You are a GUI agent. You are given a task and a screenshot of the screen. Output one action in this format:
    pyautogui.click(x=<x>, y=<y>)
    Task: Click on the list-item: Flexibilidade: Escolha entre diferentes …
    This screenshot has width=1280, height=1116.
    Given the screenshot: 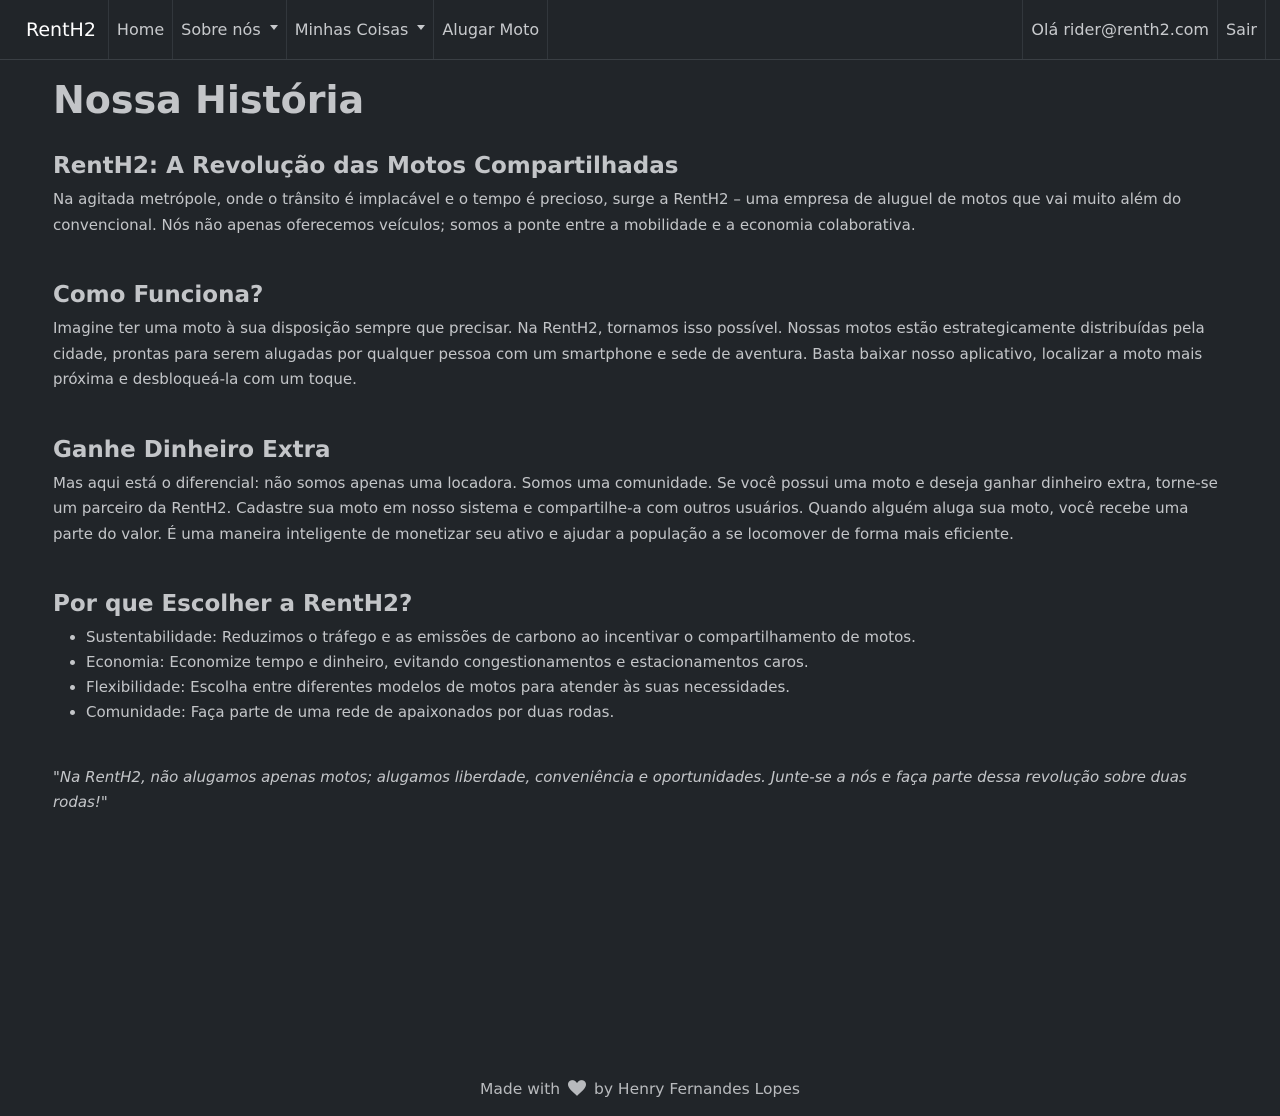 What is the action you would take?
    pyautogui.click(x=656, y=687)
    